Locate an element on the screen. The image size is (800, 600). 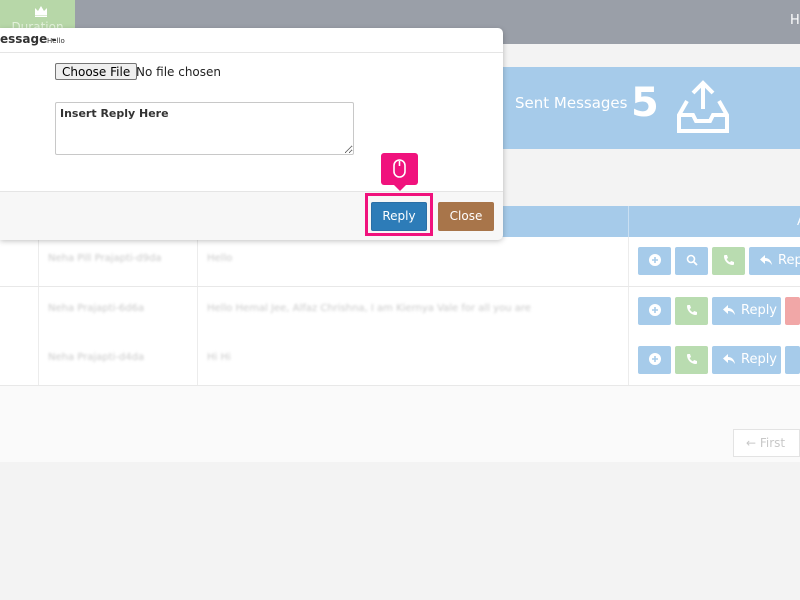
row-sender: Neha Prajapti-d4da is located at coordinates (96, 357).